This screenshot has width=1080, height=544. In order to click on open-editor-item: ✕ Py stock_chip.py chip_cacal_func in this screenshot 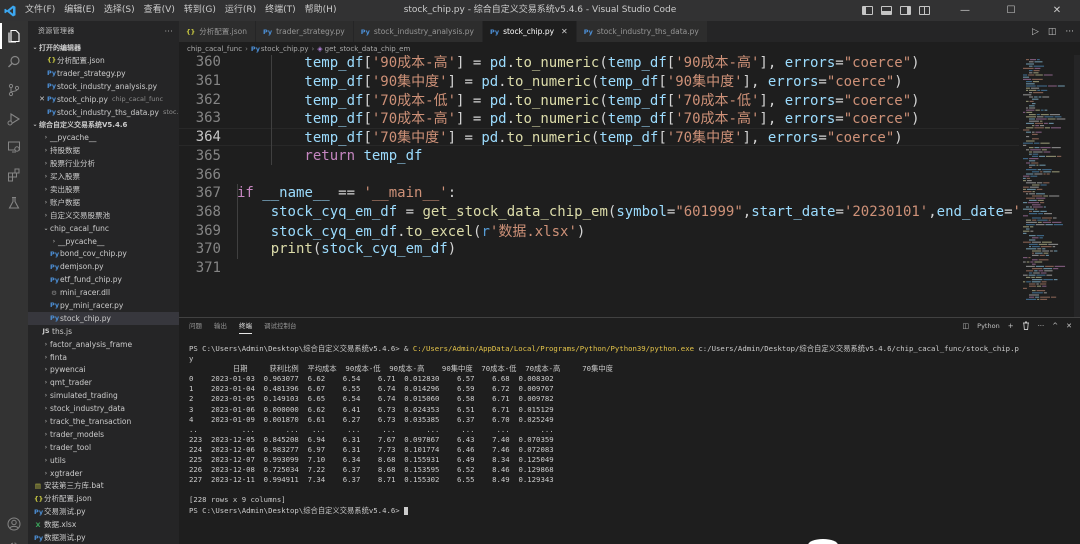, I will do `click(103, 99)`.